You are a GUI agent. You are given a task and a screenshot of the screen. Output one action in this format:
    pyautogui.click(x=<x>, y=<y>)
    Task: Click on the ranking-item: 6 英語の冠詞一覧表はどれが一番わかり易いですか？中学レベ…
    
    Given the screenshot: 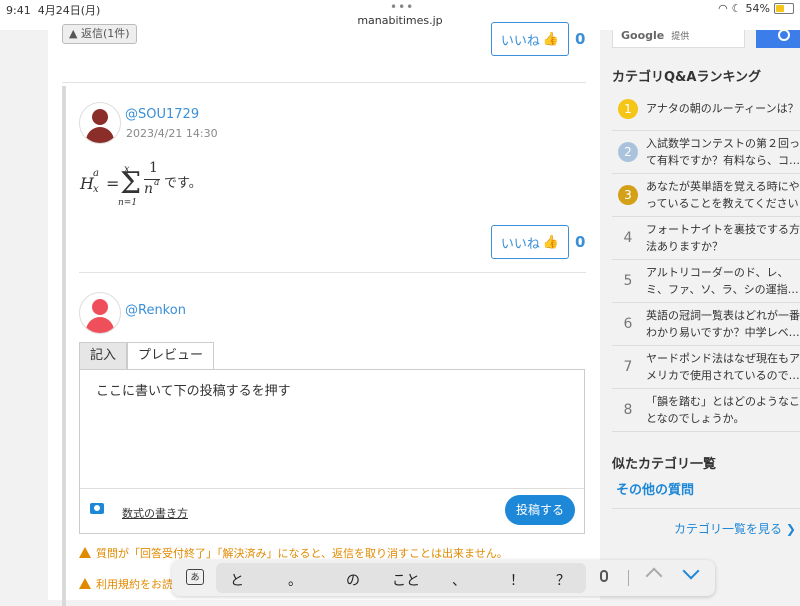 What is the action you would take?
    pyautogui.click(x=706, y=324)
    